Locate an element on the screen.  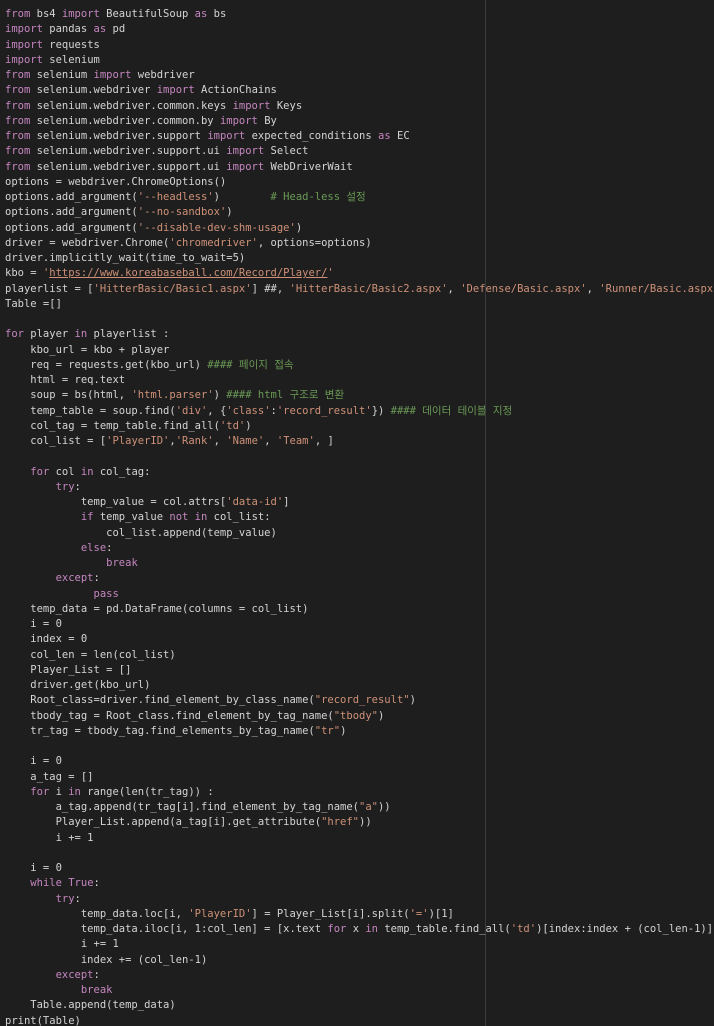
code-text: playerlist : is located at coordinates (128, 334).